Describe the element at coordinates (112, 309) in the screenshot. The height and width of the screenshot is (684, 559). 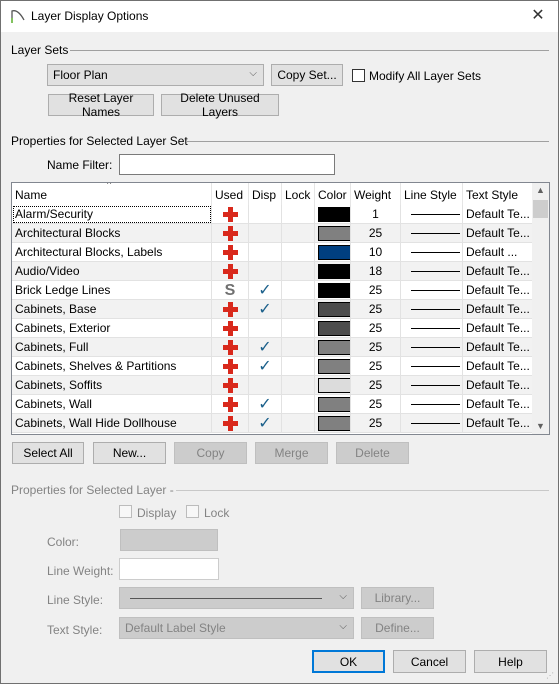
I see `layer-name: Cabinets, Base` at that location.